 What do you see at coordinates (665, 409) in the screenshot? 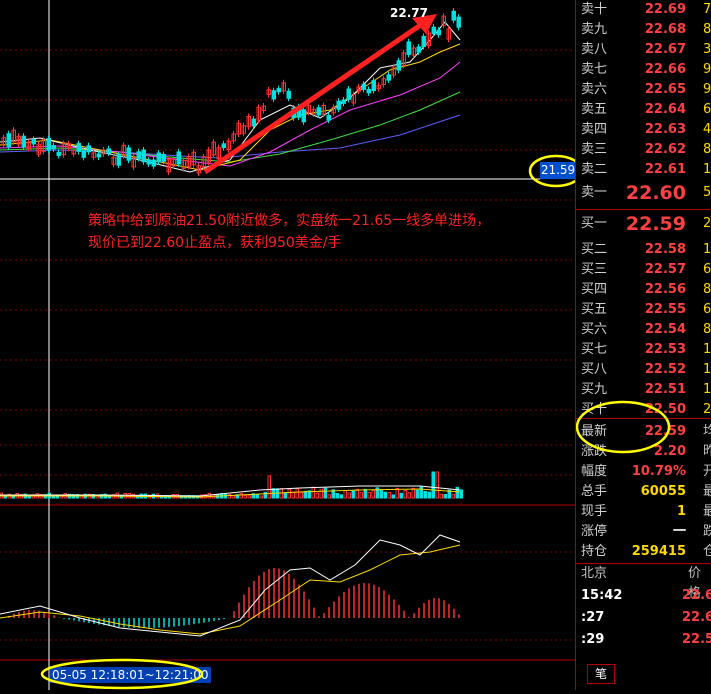
I see `buy-level-price: 22.50` at bounding box center [665, 409].